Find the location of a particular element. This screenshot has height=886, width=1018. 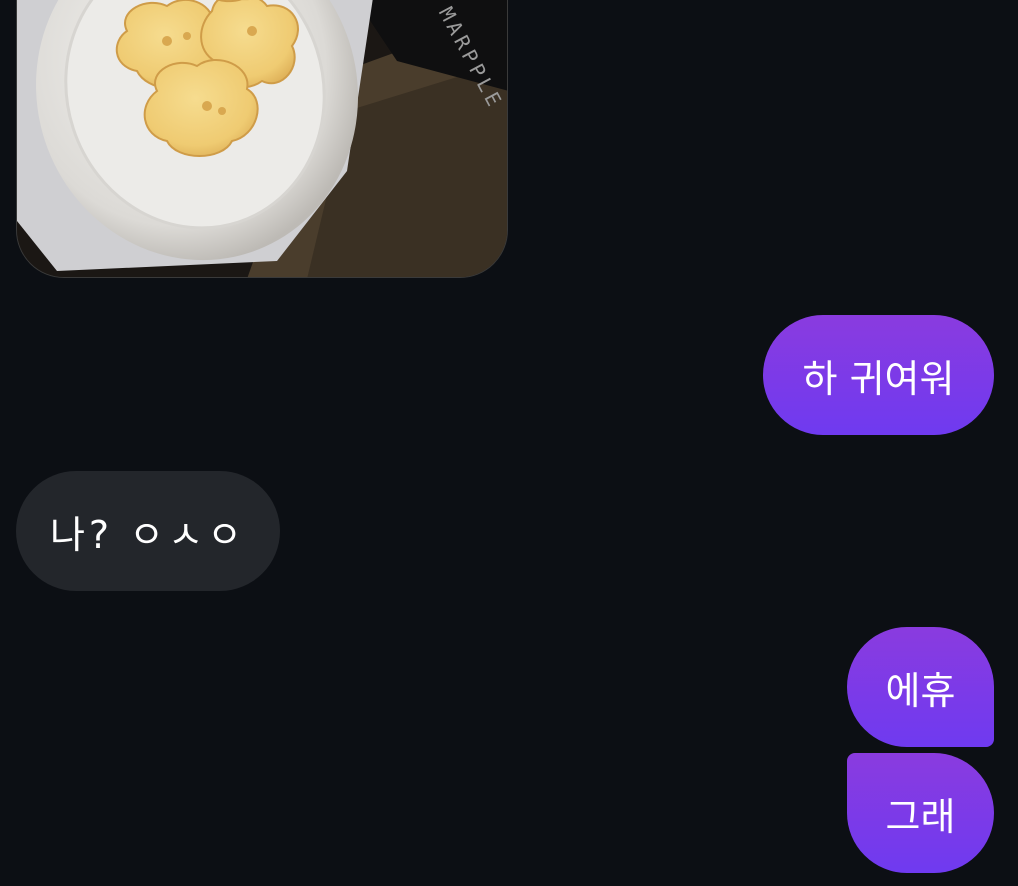

message-text: 그래 is located at coordinates (920, 816).